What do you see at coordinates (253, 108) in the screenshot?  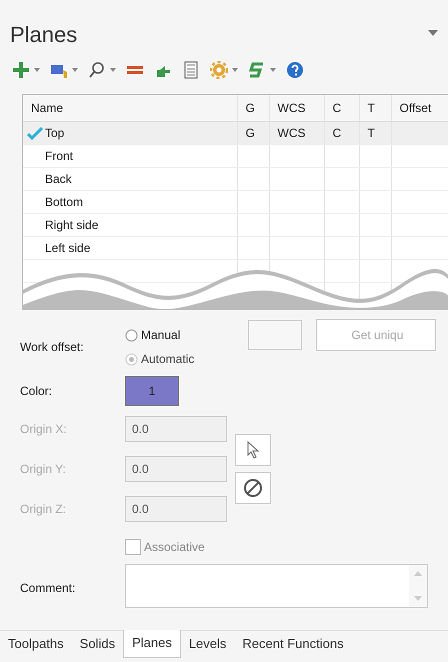 I see `column-header: G` at bounding box center [253, 108].